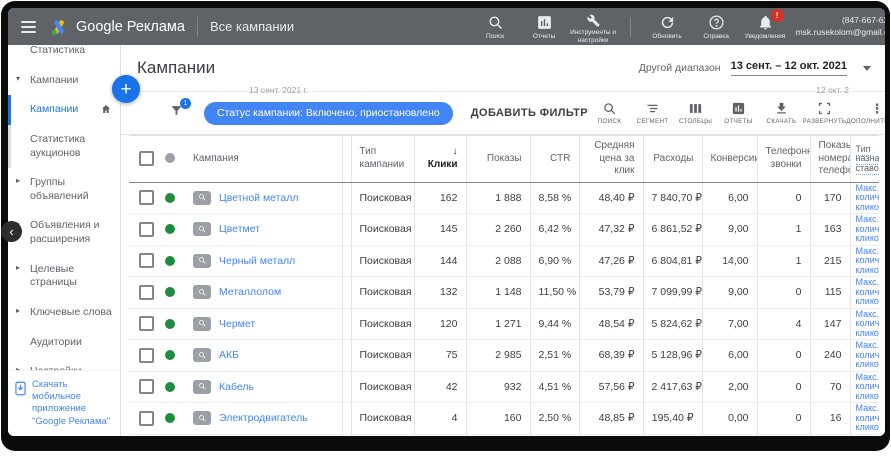 This screenshot has height=456, width=891. I want to click on tool-segment-button: СЕГМЕНТ, so click(652, 113).